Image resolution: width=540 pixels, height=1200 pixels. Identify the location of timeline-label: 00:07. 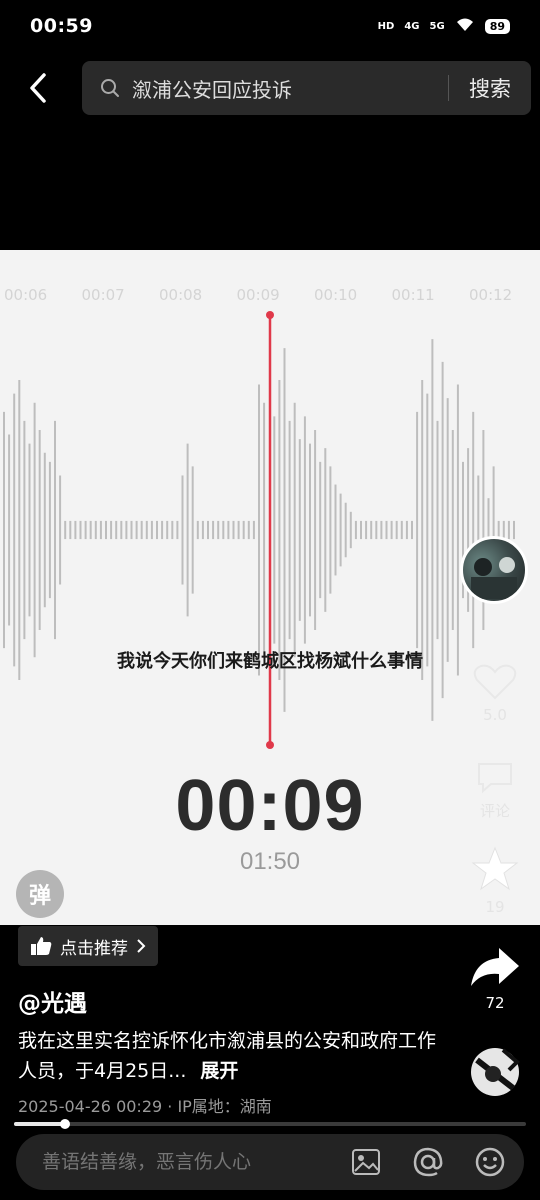
(103, 295).